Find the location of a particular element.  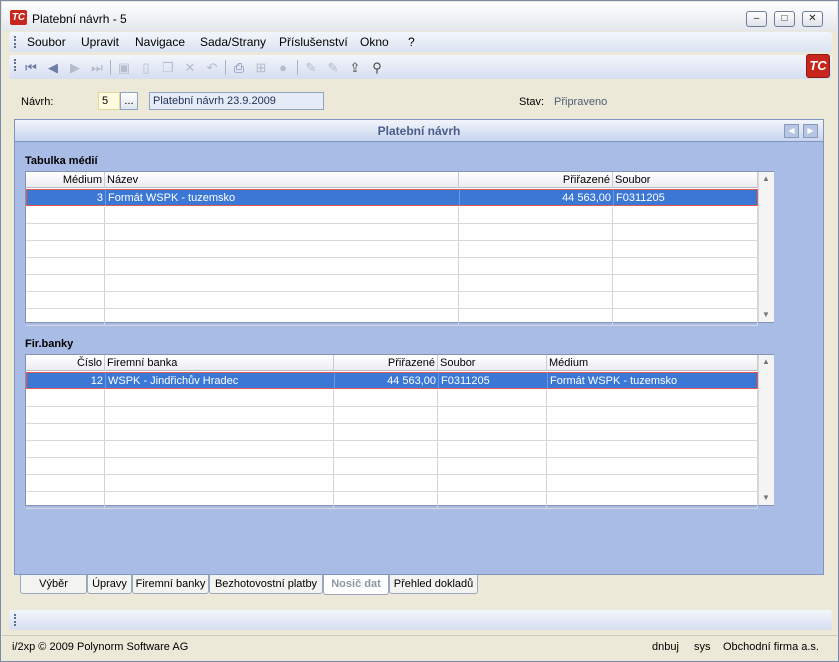

menu-upravit: Upravit is located at coordinates (100, 42).